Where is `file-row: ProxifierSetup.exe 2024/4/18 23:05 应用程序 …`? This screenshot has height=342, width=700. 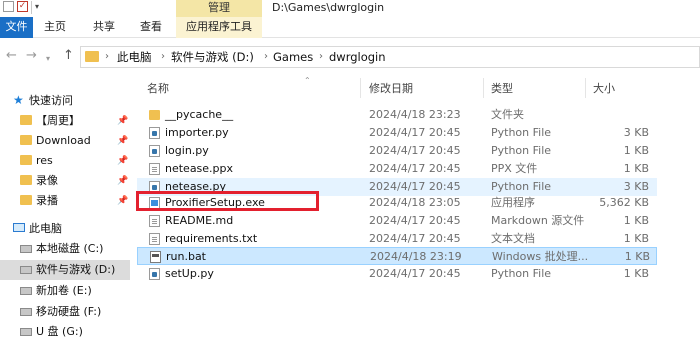 file-row: ProxifierSetup.exe 2024/4/18 23:05 应用程序 … is located at coordinates (397, 203).